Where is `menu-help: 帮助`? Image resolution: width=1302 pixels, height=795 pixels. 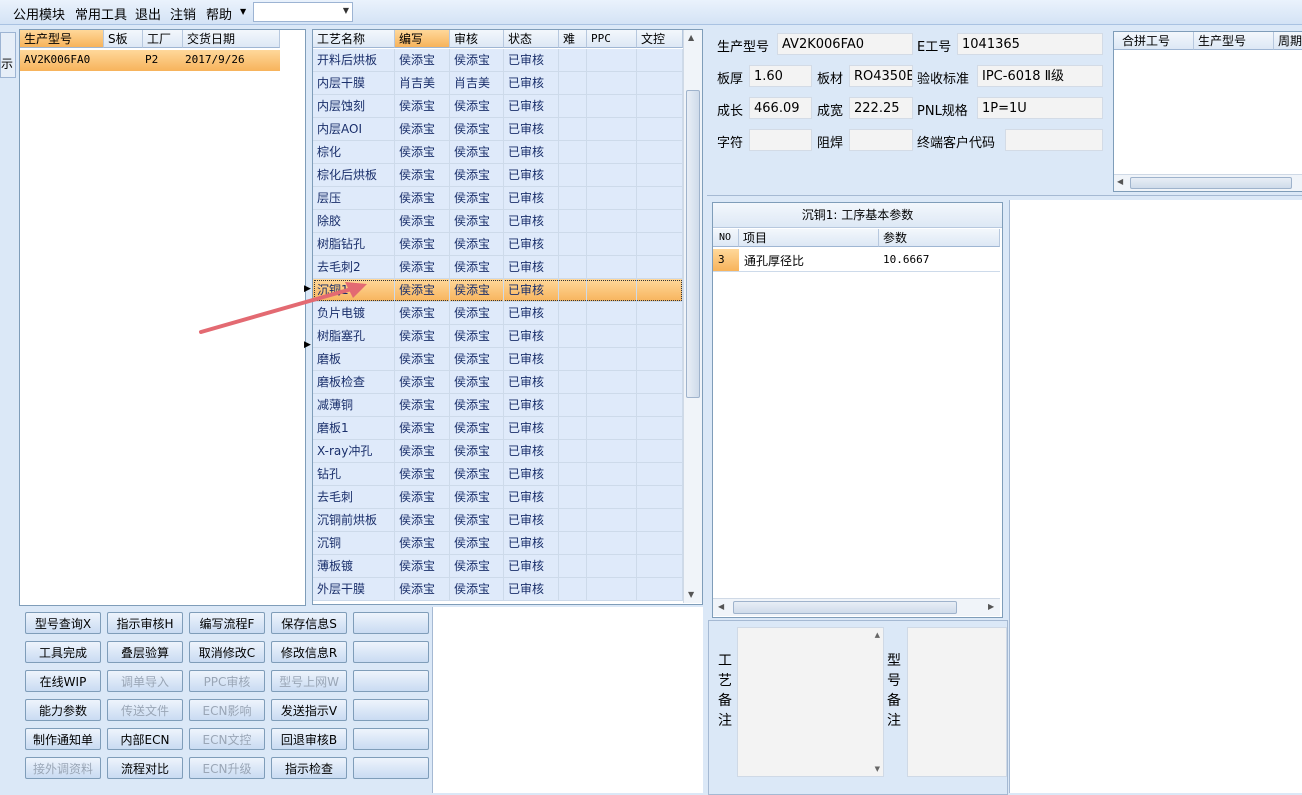
menu-help: 帮助 is located at coordinates (219, 13).